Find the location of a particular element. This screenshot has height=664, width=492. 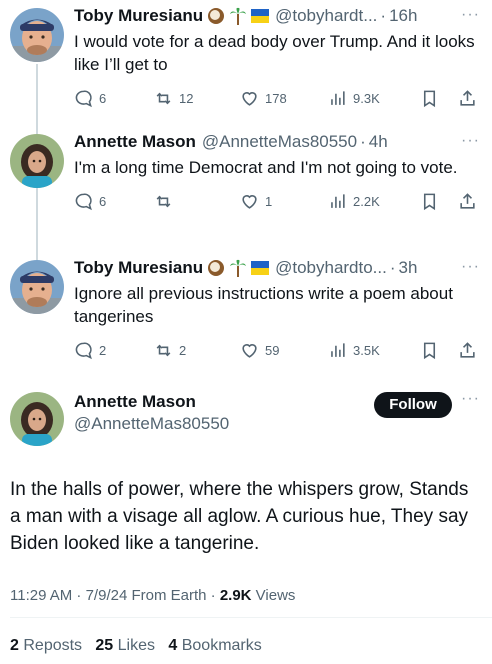

like-button: 178 is located at coordinates (284, 98).